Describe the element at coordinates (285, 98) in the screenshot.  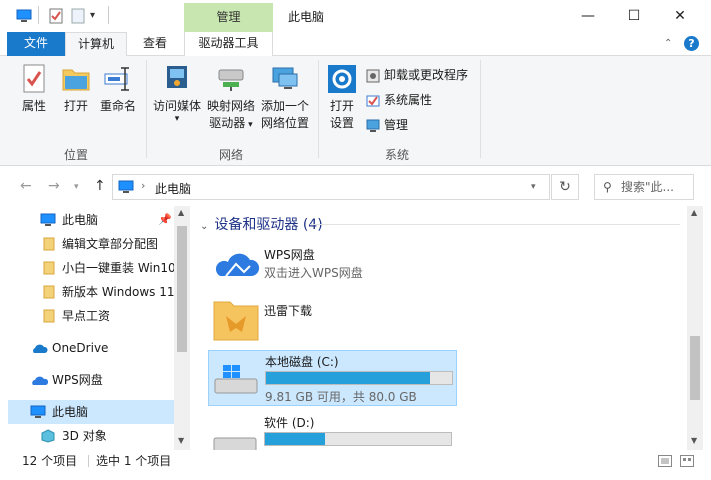
I see `add-network-location-button: 添加一个 网络位置` at that location.